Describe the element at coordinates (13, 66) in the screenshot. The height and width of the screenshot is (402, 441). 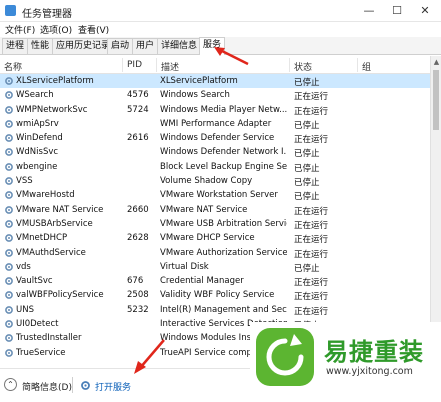
I see `column-header-name: 名称` at that location.